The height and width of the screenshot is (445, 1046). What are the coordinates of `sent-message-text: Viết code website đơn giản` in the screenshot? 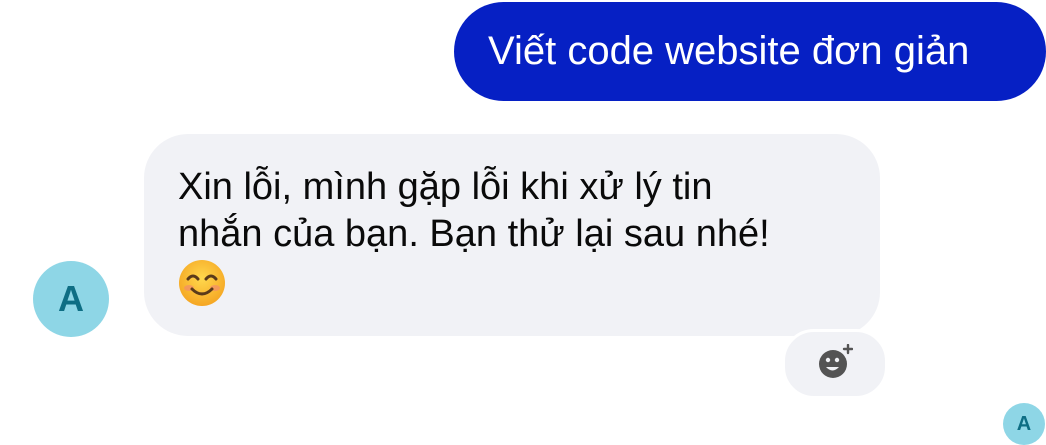 It's located at (729, 51).